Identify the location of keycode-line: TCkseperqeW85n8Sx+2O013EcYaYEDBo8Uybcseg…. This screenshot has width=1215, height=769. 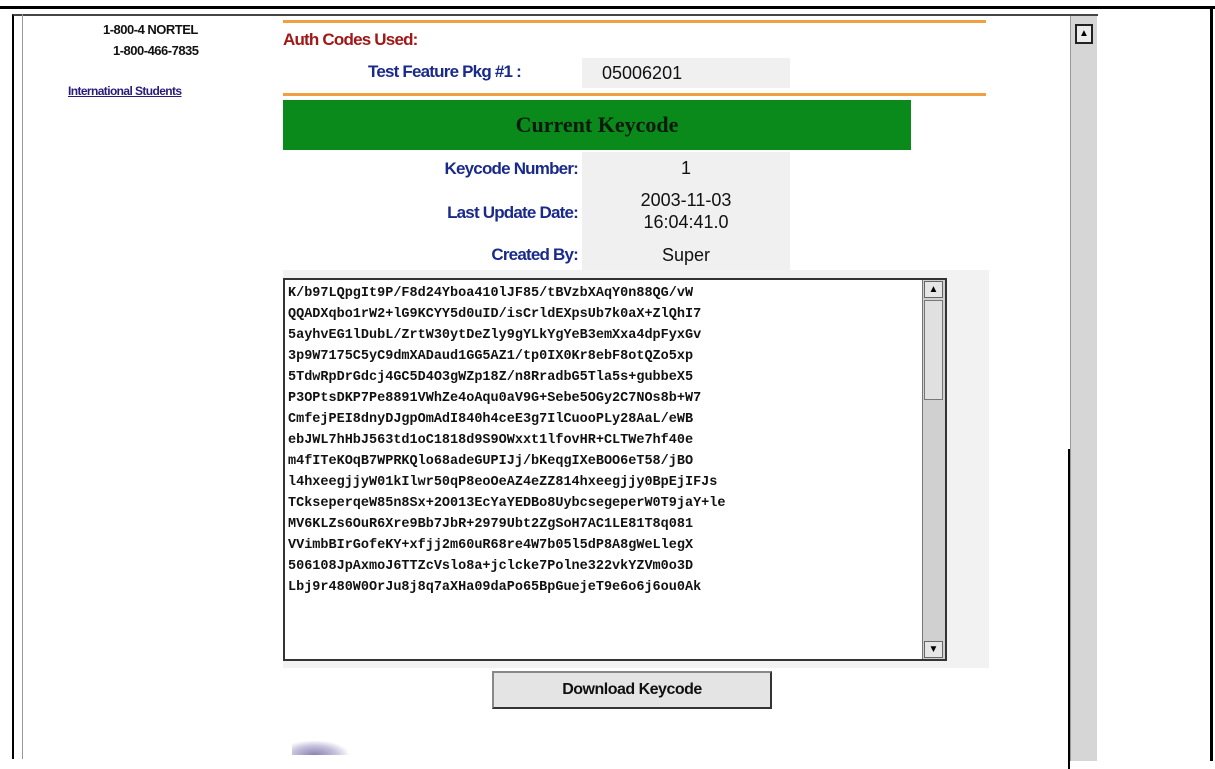
(507, 503).